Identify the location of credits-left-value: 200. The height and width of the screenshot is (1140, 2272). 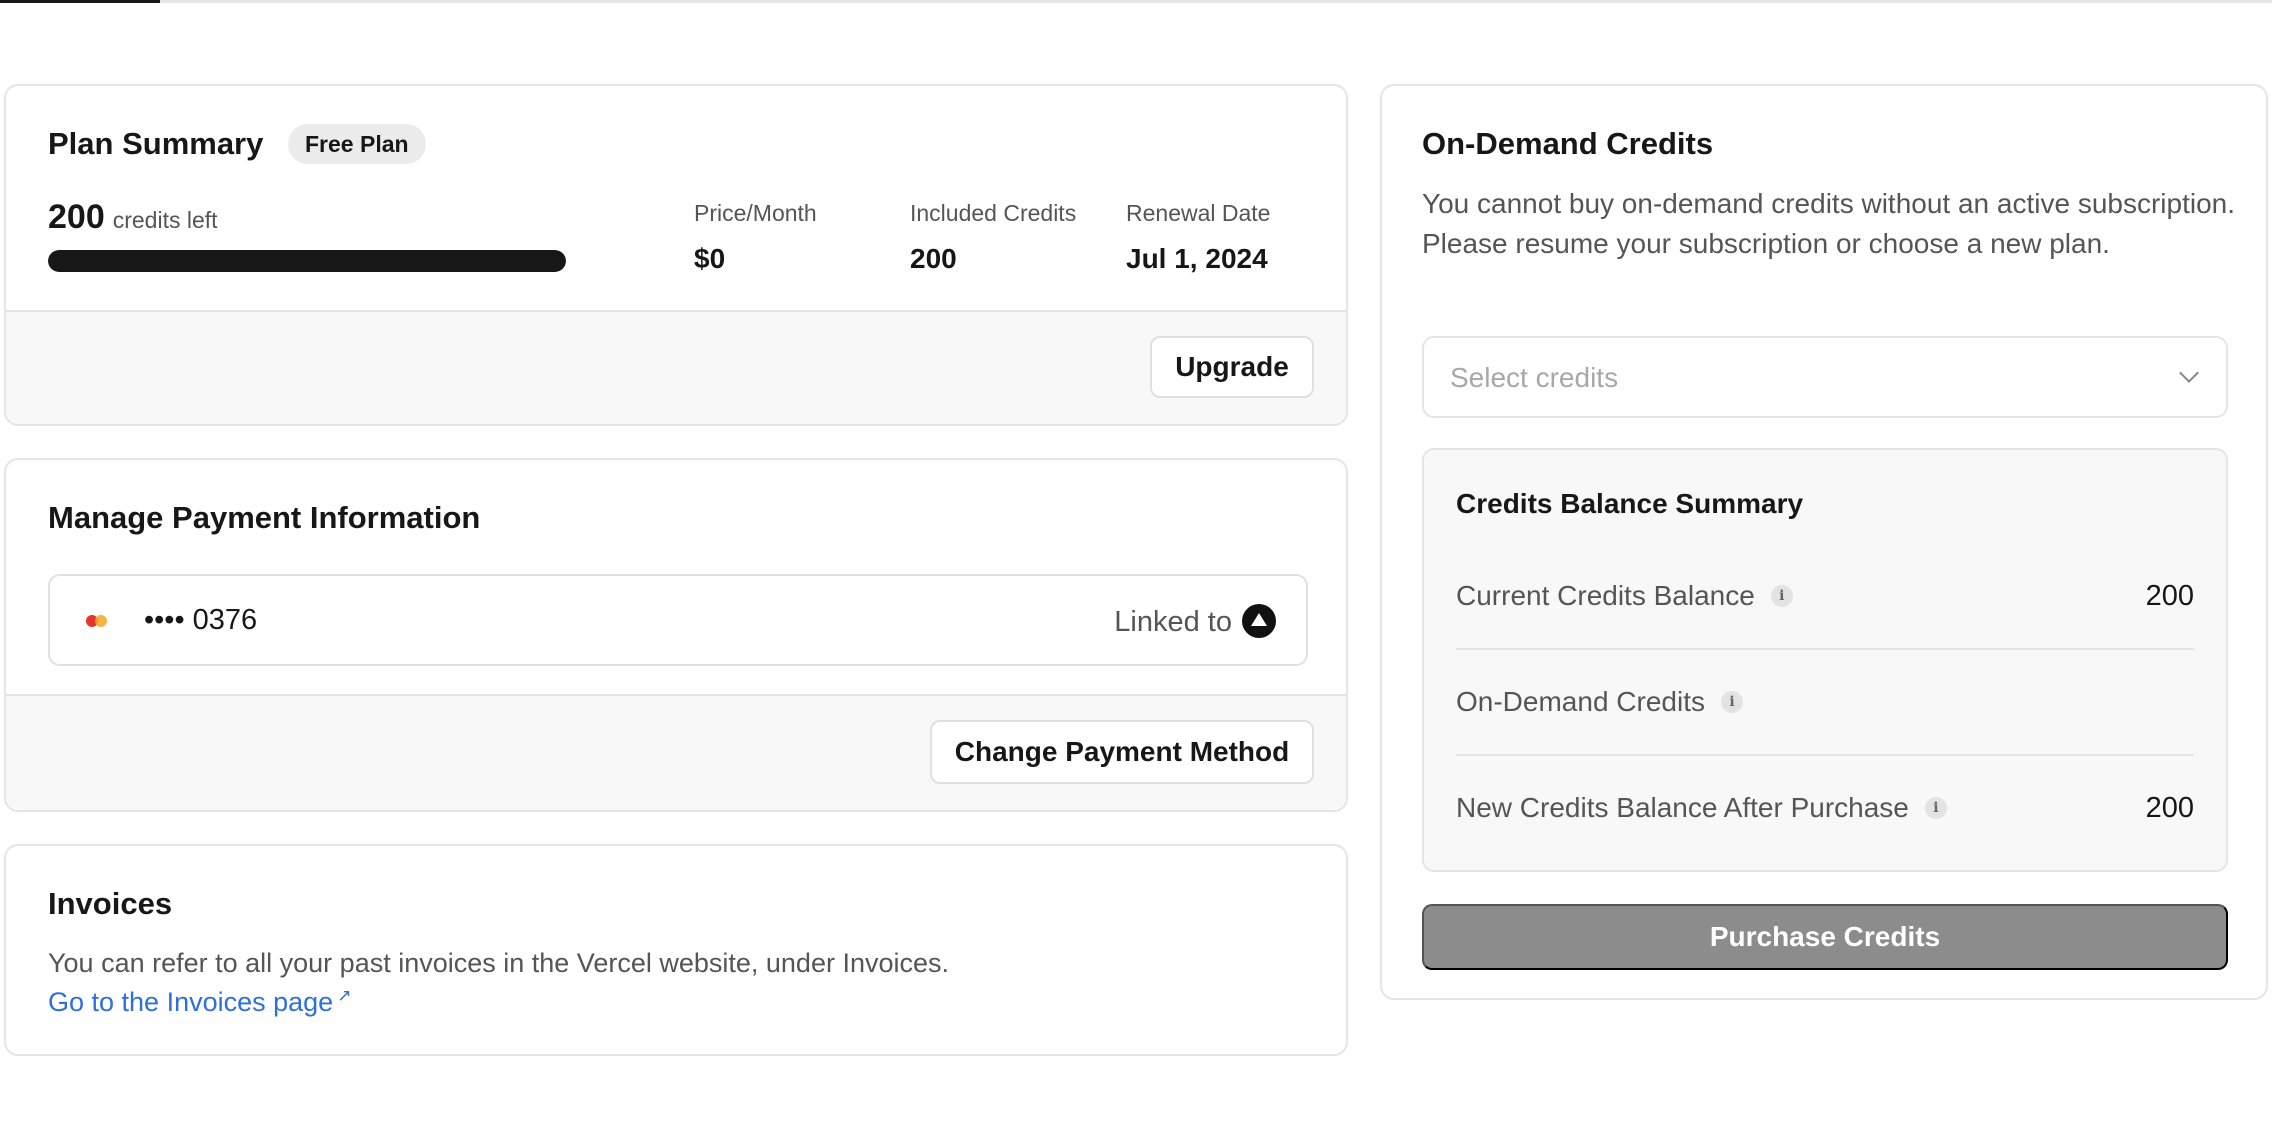
(76, 217).